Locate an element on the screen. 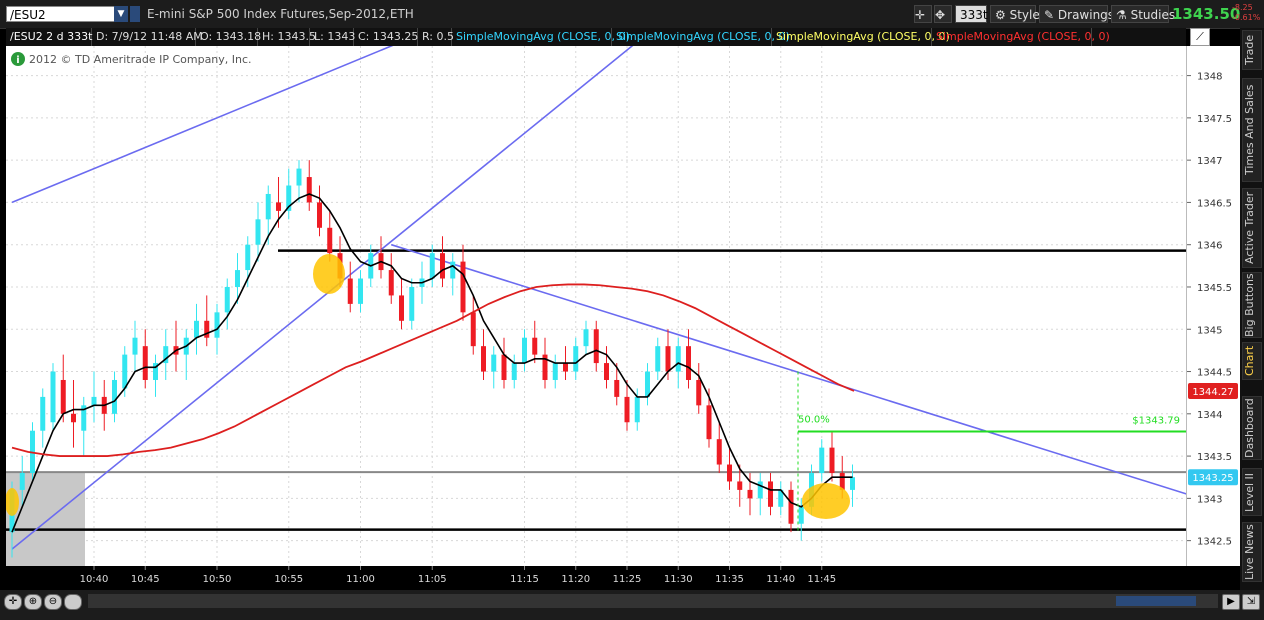 The image size is (1264, 620). zoom-in-icon: ⊕ is located at coordinates (33, 602).